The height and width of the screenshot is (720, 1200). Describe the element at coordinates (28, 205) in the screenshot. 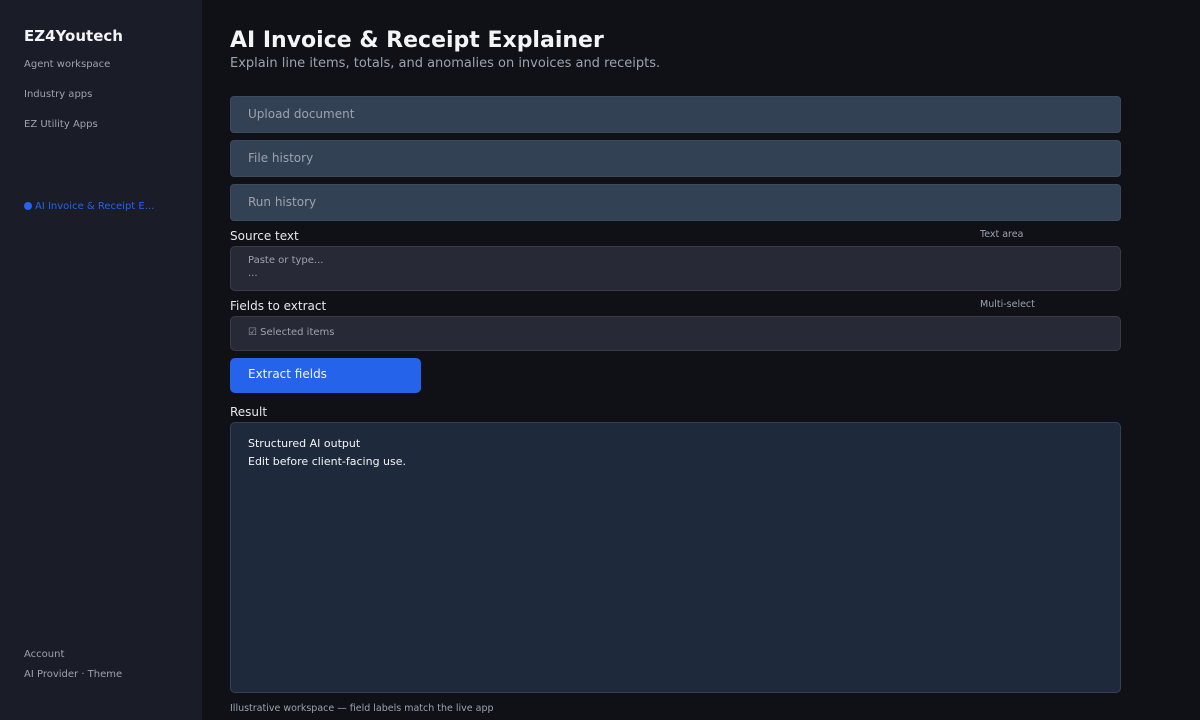

I see `active-dot-icon` at that location.